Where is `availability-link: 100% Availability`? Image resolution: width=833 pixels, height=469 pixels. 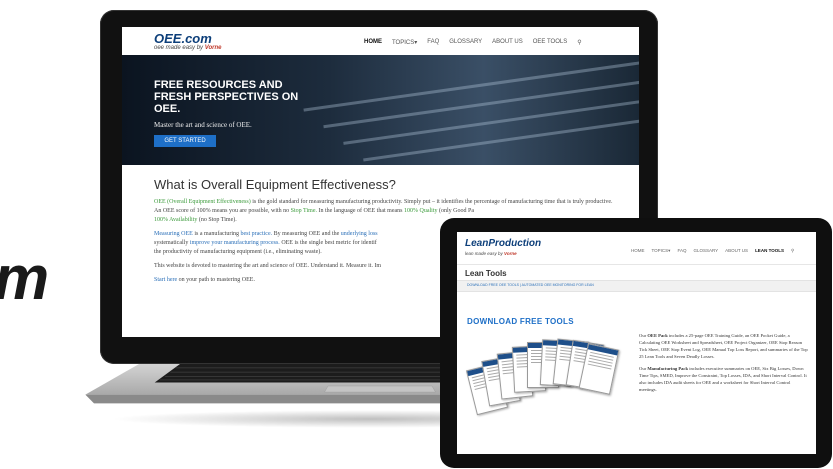 availability-link: 100% Availability is located at coordinates (175, 220).